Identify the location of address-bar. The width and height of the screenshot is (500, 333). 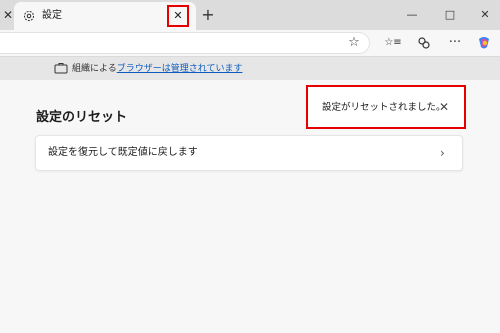
(185, 43).